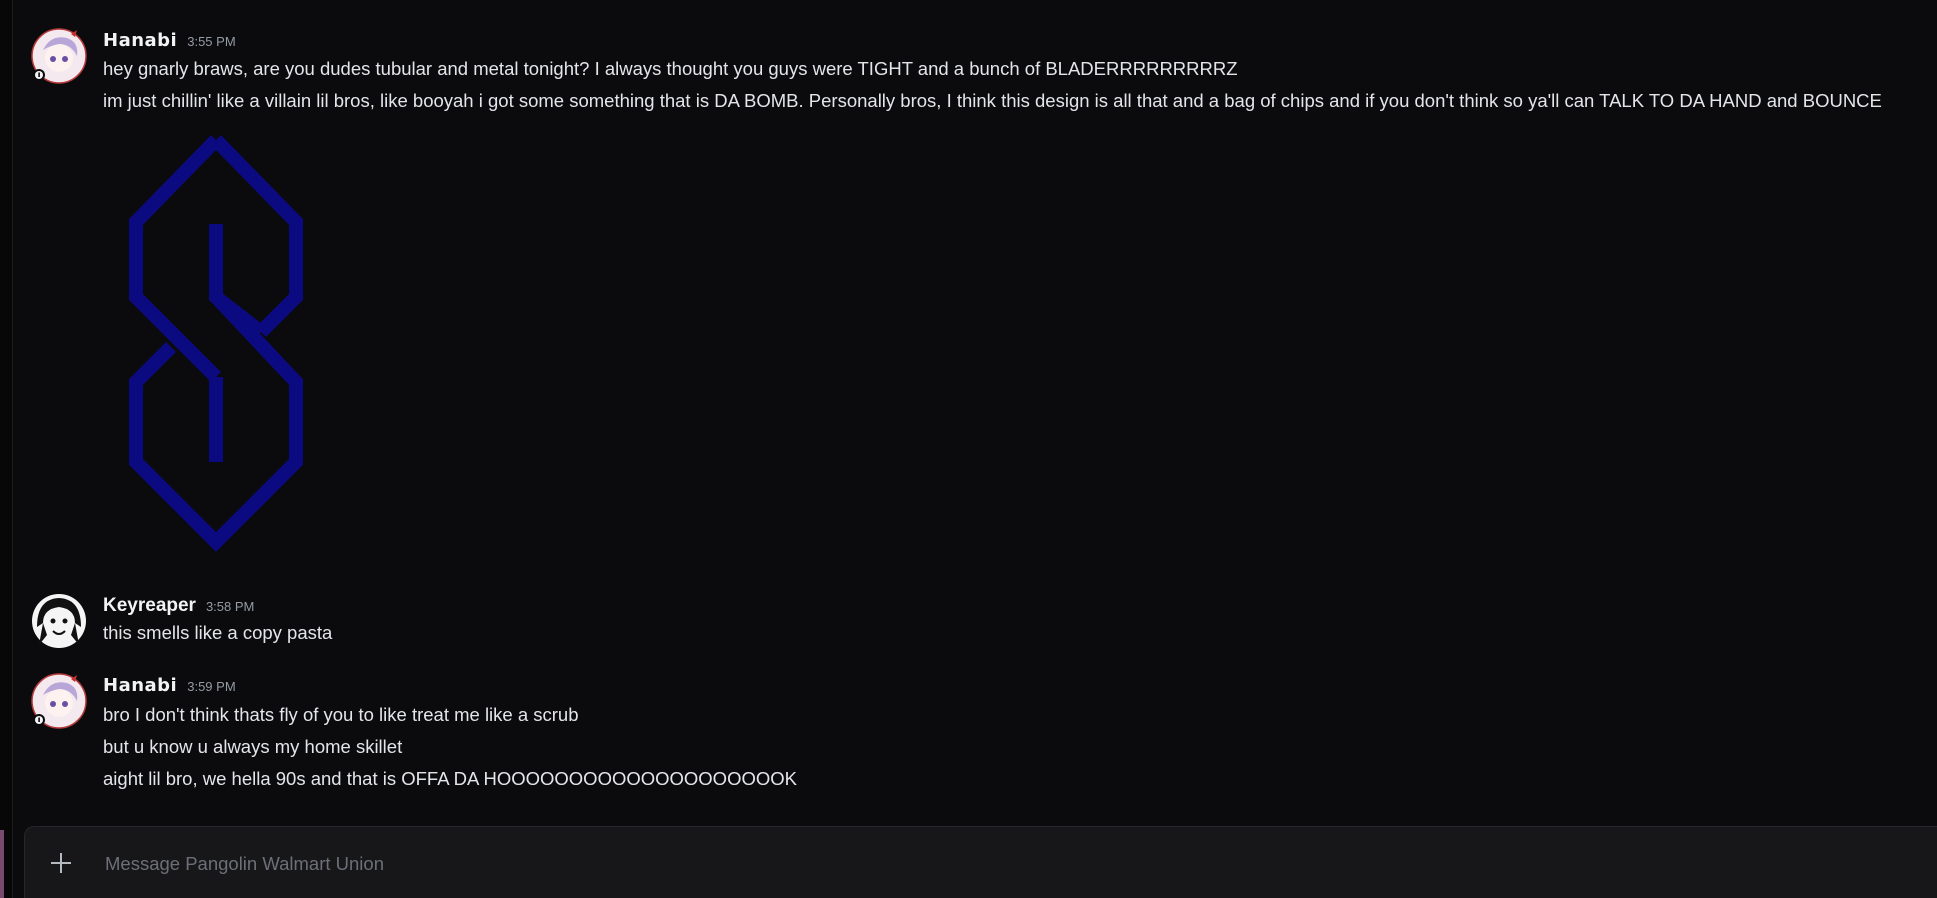 The image size is (1937, 898). Describe the element at coordinates (2, 864) in the screenshot. I see `rail-accent` at that location.